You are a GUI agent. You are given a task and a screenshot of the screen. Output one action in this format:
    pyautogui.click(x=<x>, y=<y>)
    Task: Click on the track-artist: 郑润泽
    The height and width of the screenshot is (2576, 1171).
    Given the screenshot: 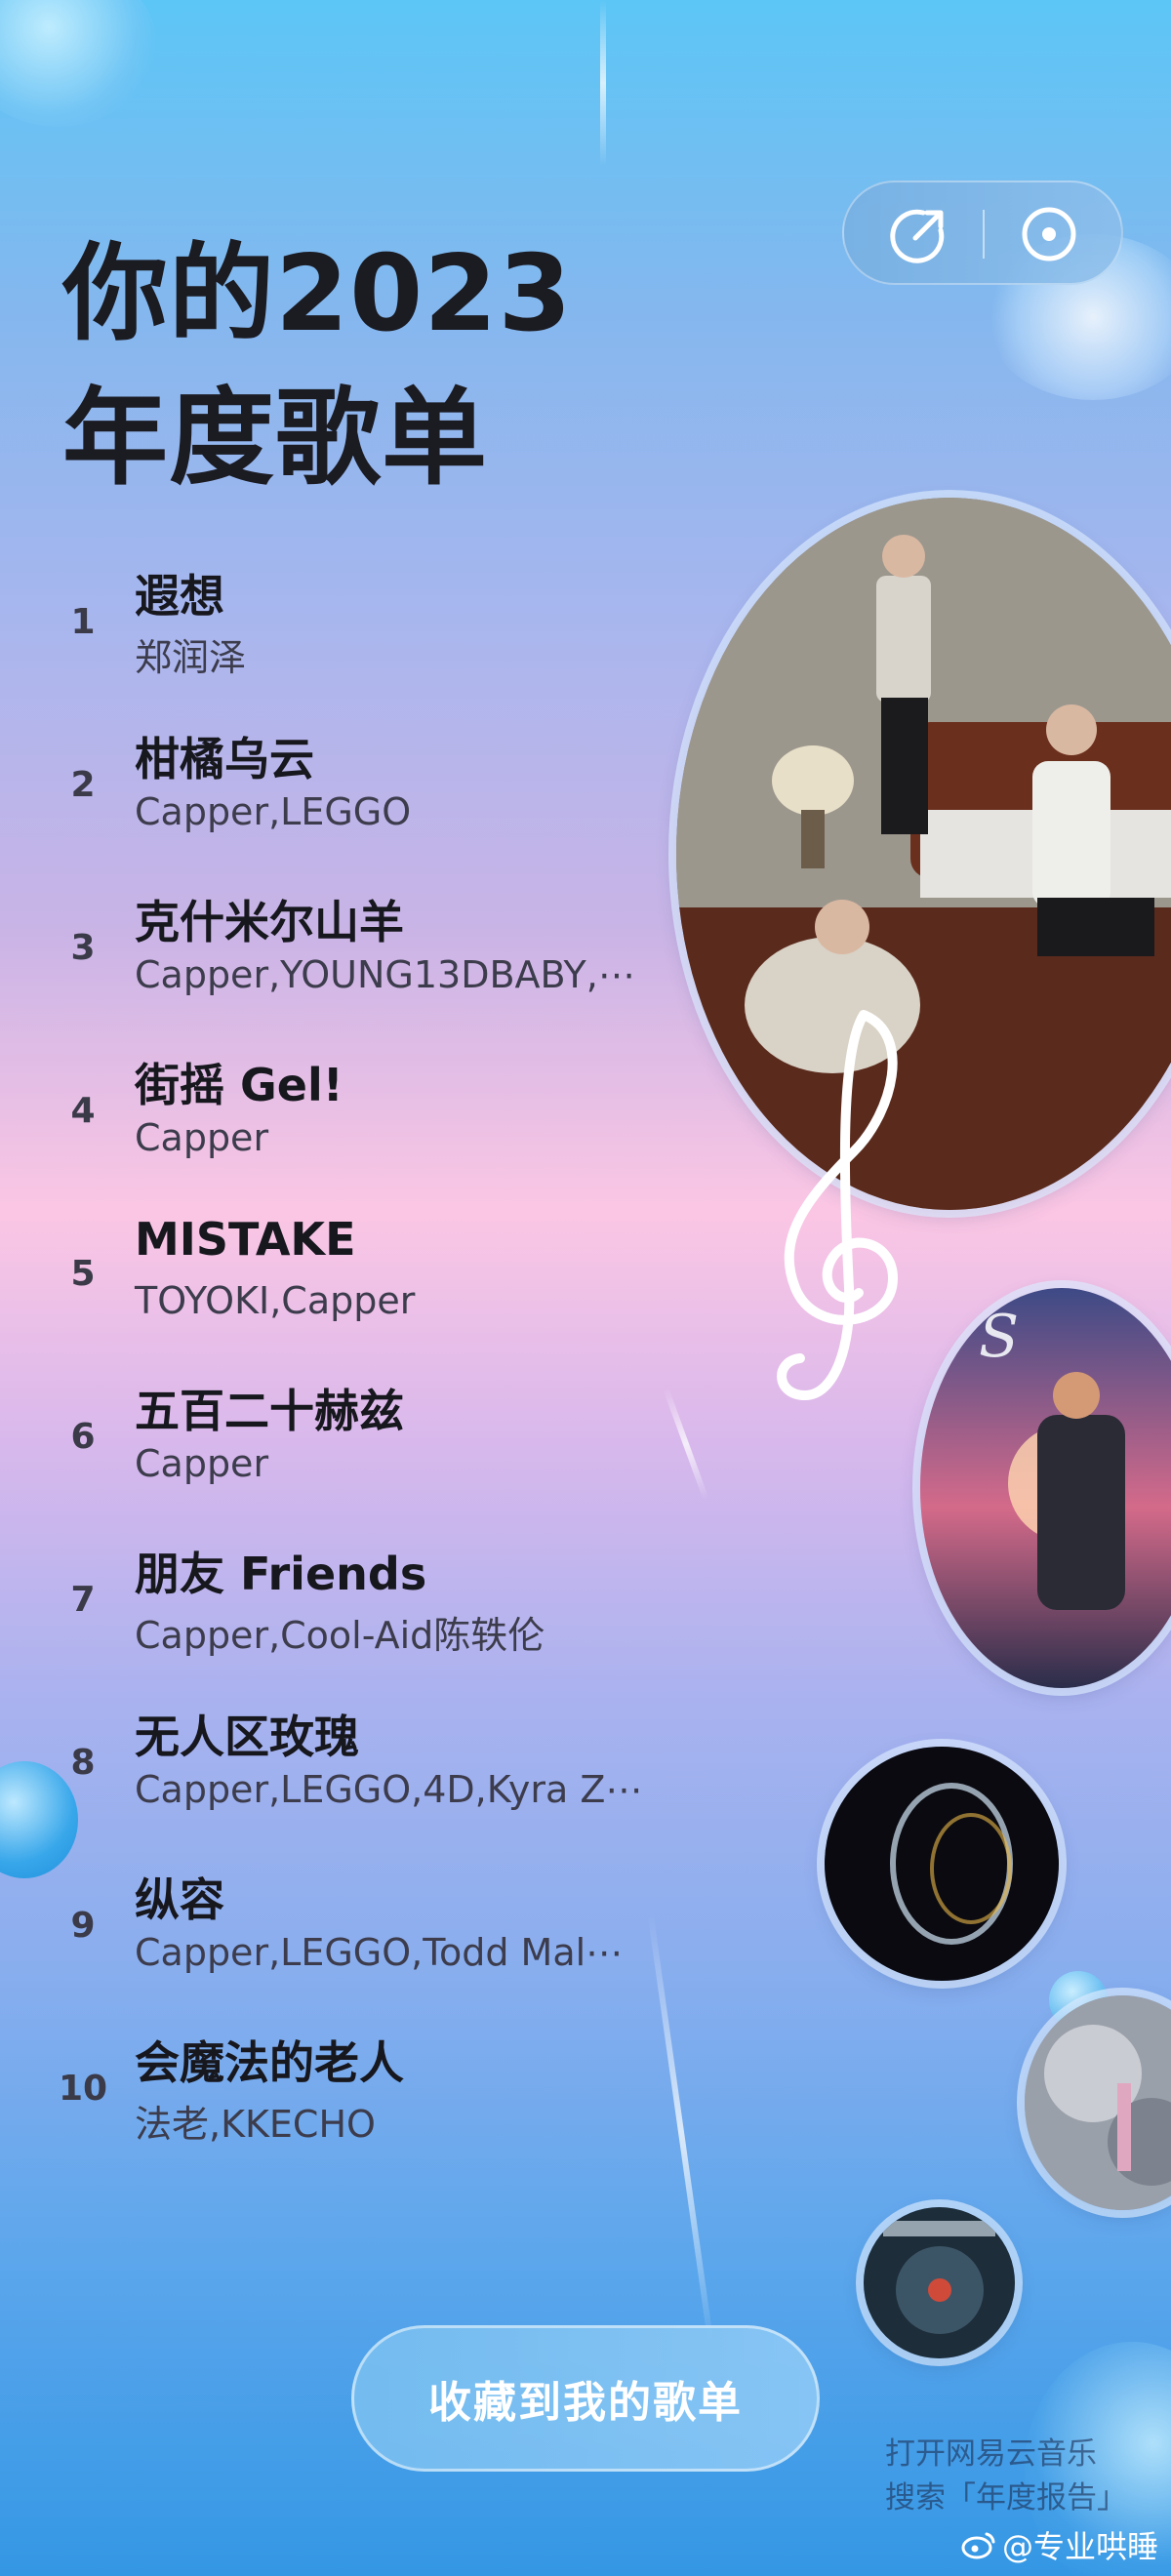 What is the action you would take?
    pyautogui.click(x=191, y=657)
    